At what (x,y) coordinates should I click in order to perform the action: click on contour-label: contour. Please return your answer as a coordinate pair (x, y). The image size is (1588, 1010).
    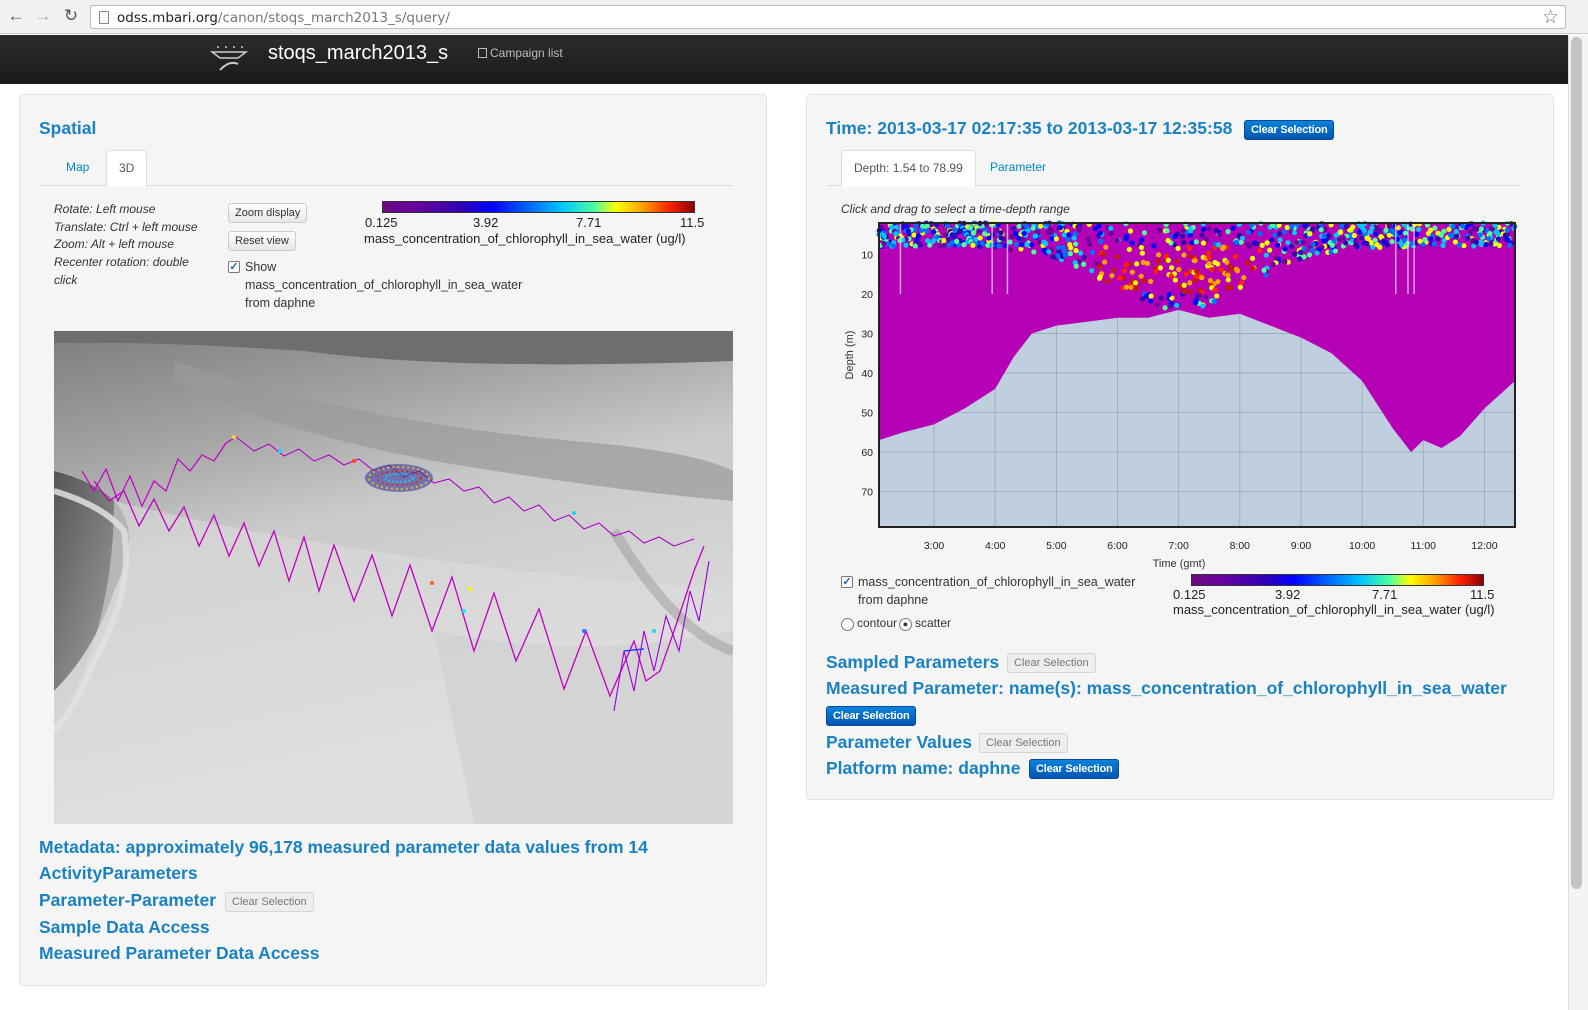
    Looking at the image, I should click on (877, 623).